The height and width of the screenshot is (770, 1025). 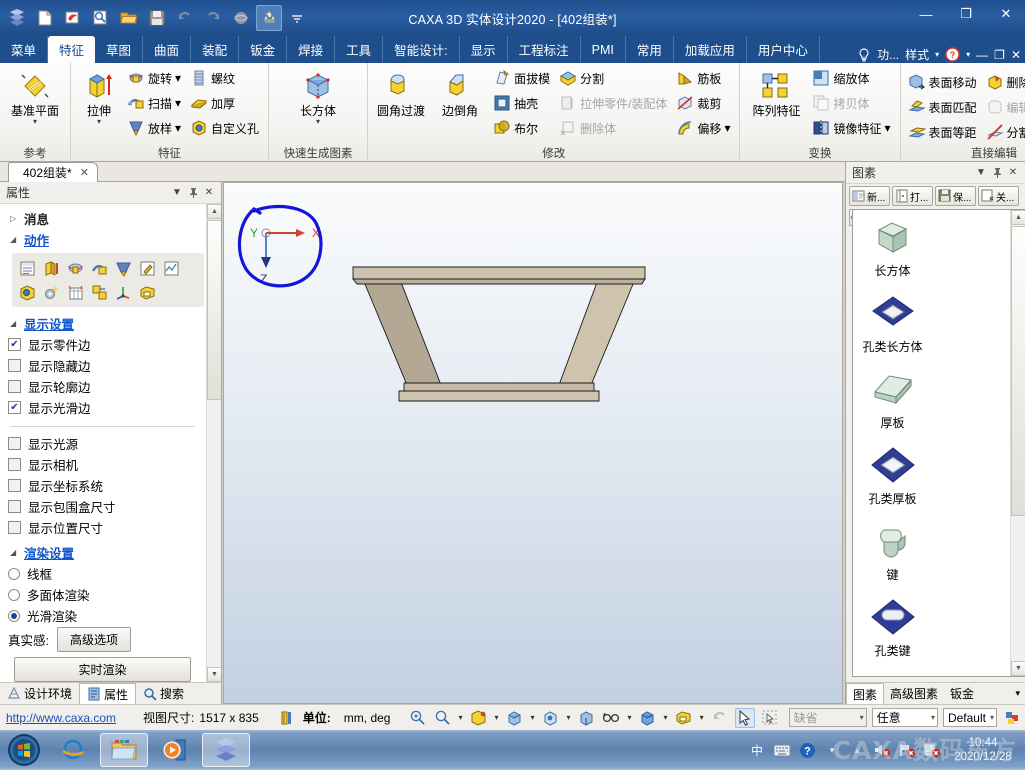 I want to click on sweep-icon, so click(x=99, y=268).